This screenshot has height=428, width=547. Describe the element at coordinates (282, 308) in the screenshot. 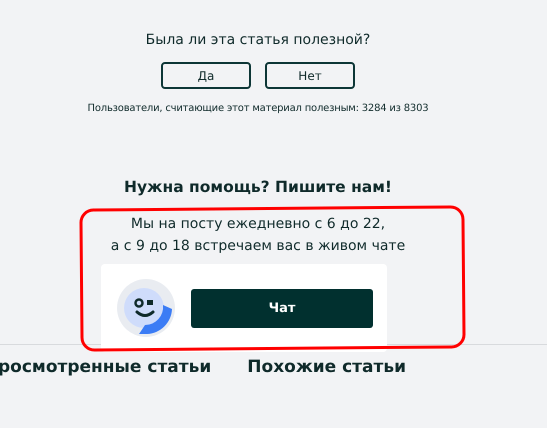

I see `chat-button: Чат` at that location.